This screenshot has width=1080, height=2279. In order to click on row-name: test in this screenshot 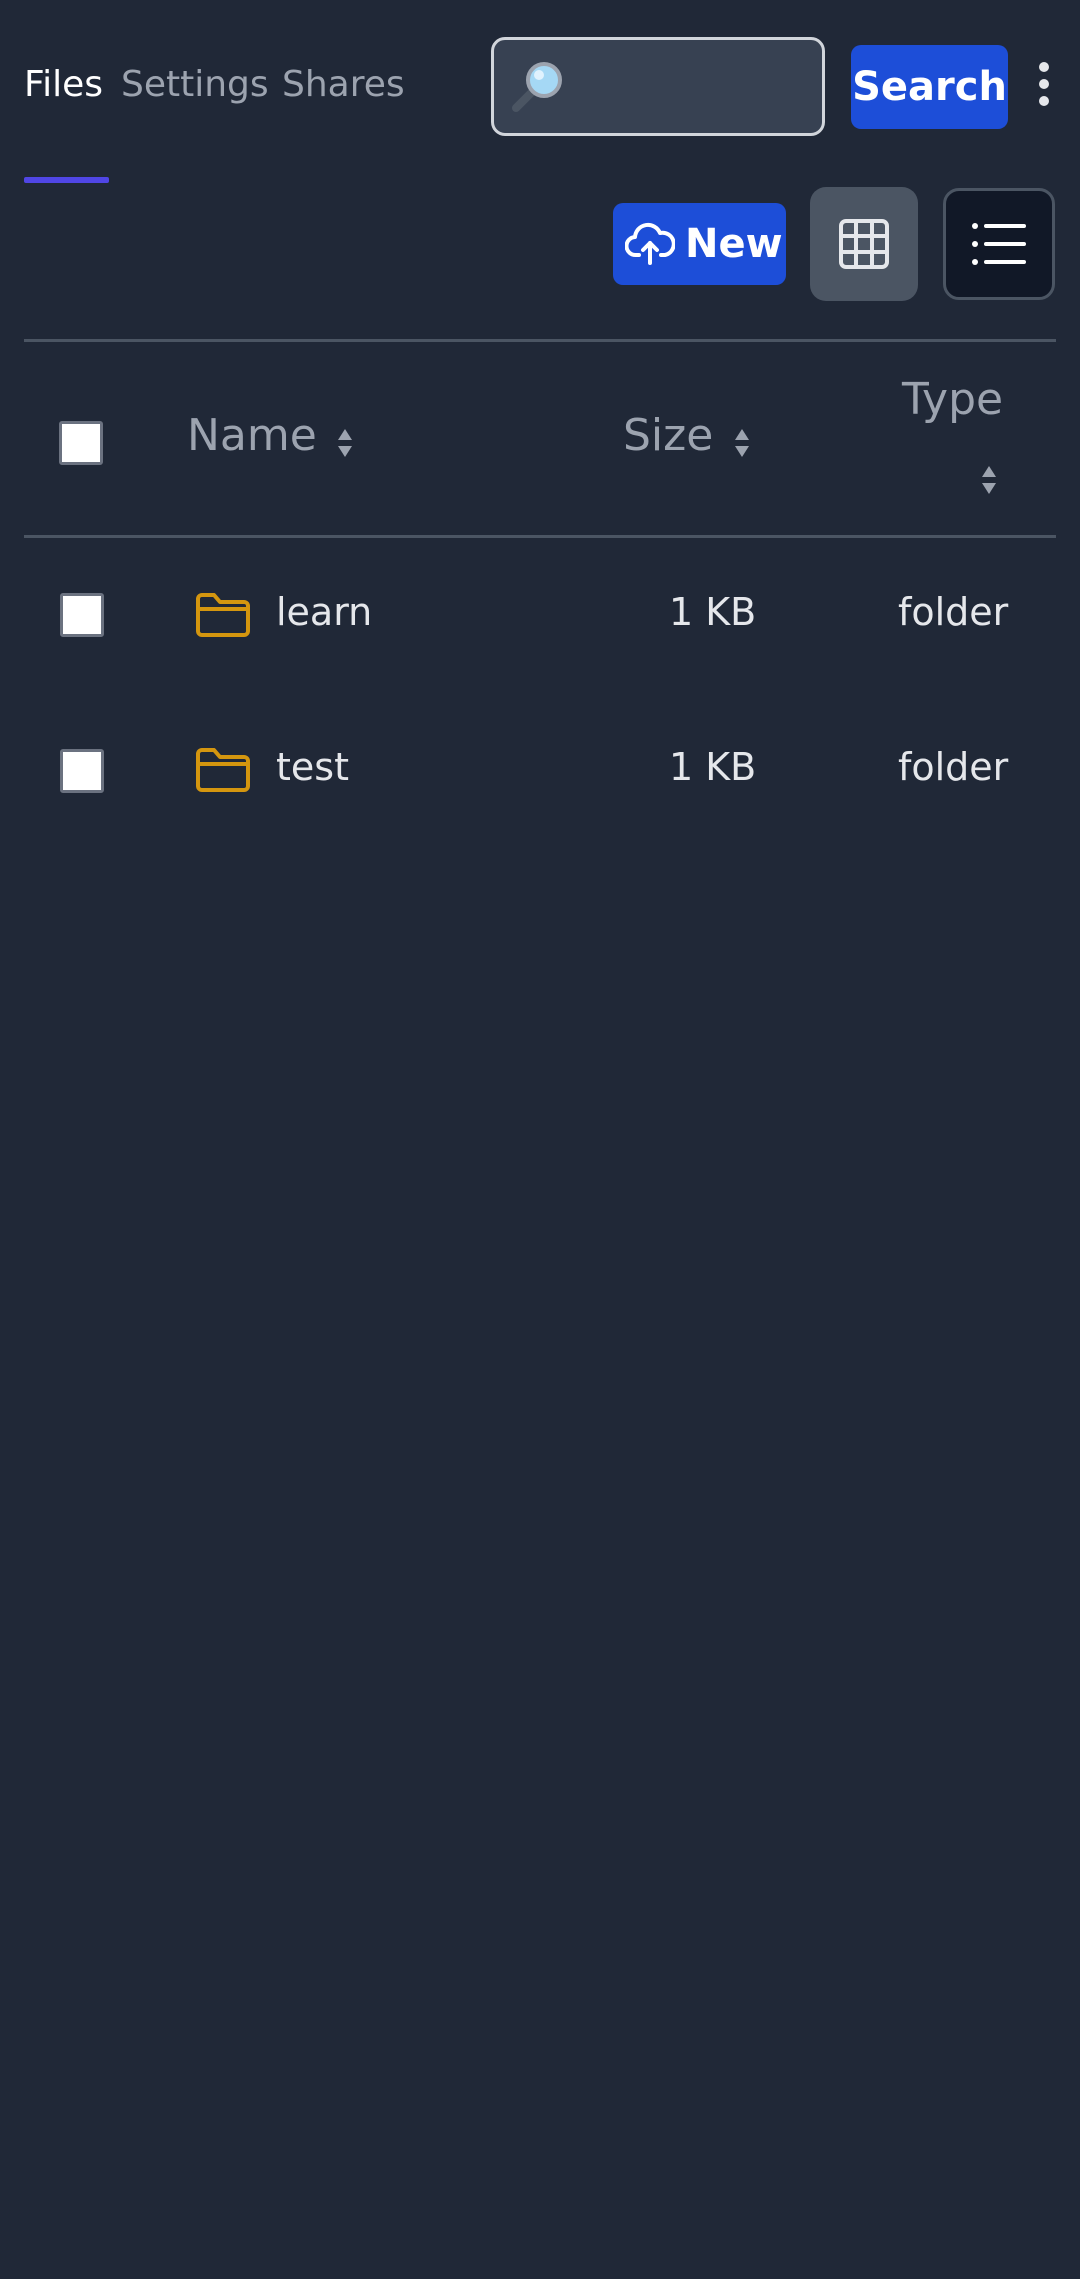, I will do `click(312, 767)`.